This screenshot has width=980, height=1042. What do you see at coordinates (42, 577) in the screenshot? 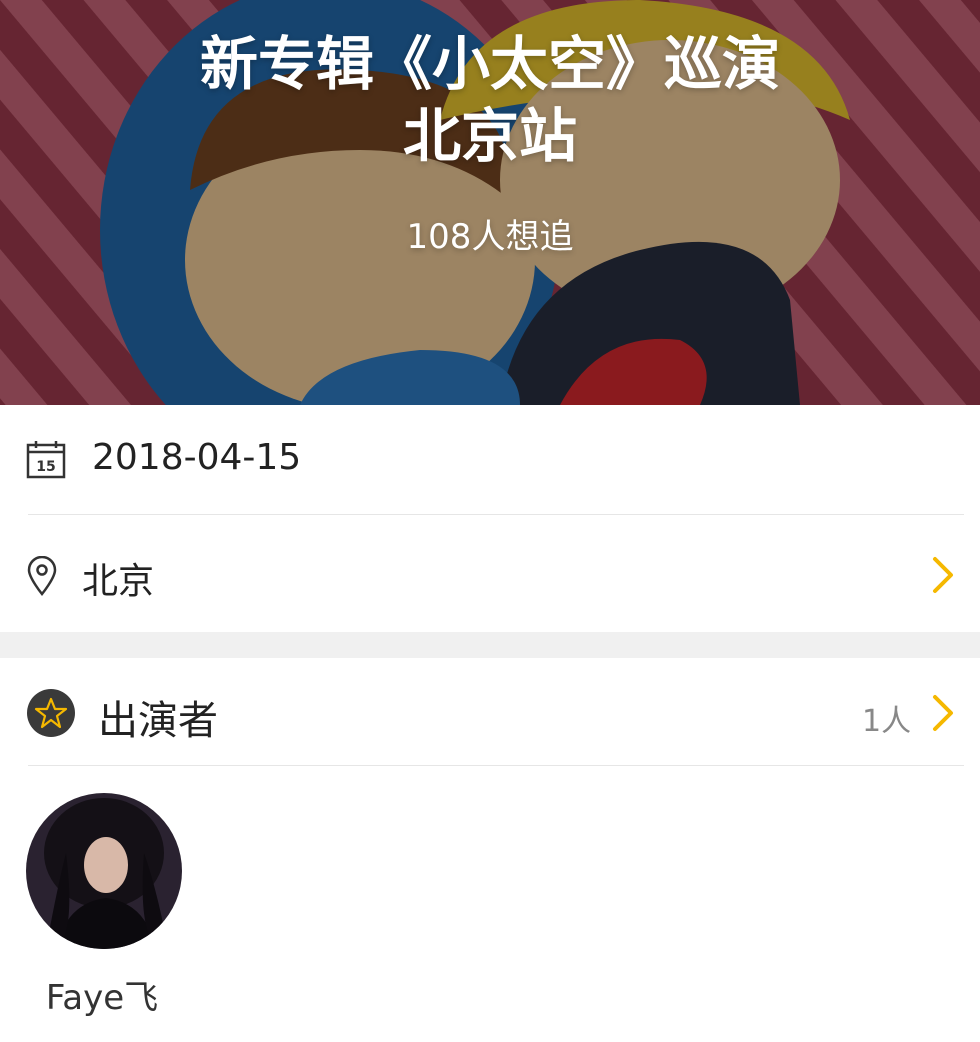
I see `location-pin-icon` at bounding box center [42, 577].